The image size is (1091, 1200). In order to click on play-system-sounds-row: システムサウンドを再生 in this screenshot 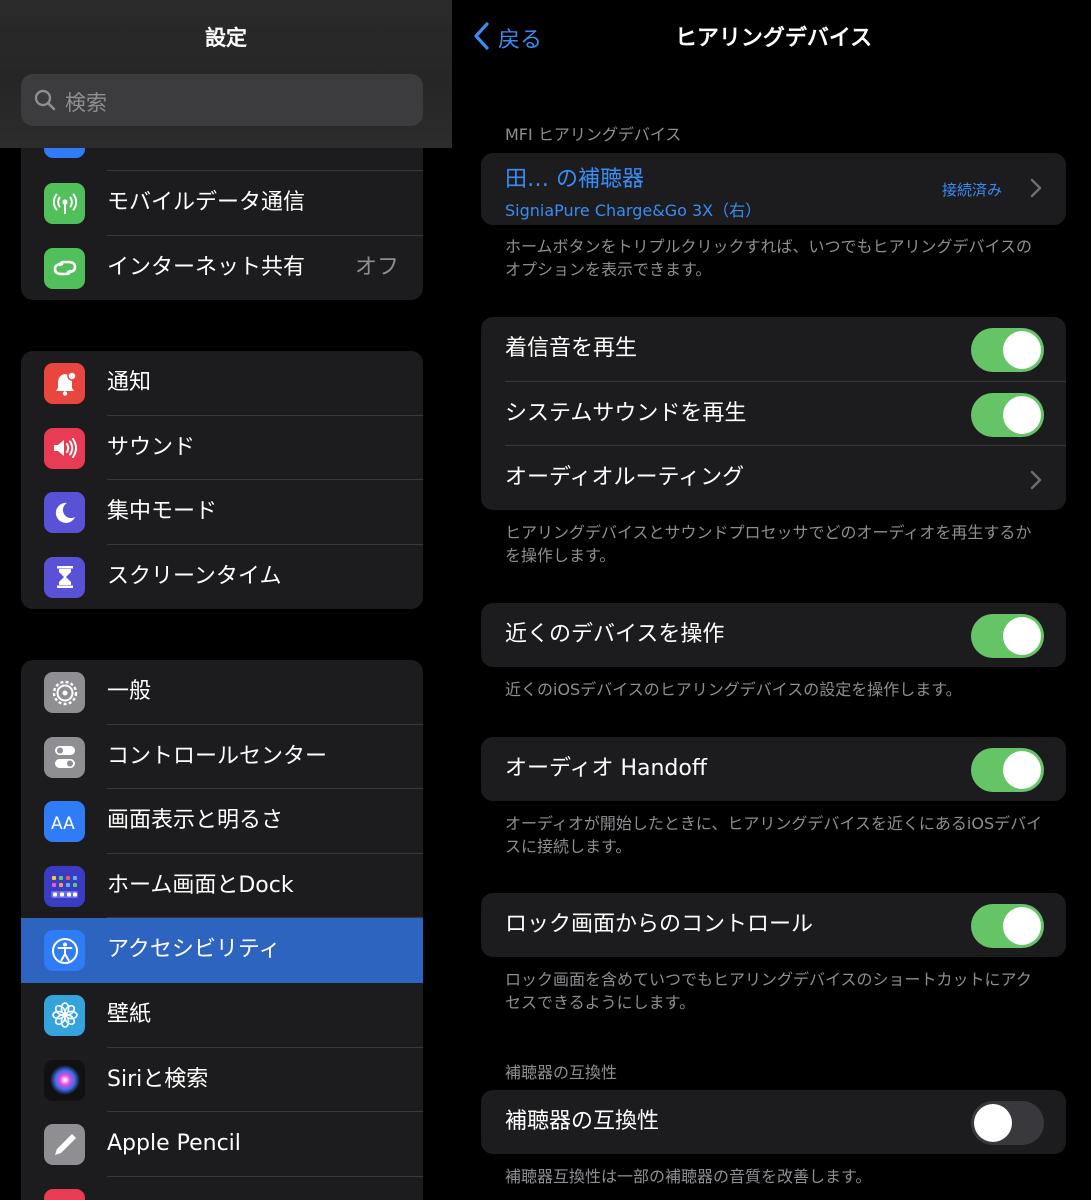, I will do `click(773, 414)`.